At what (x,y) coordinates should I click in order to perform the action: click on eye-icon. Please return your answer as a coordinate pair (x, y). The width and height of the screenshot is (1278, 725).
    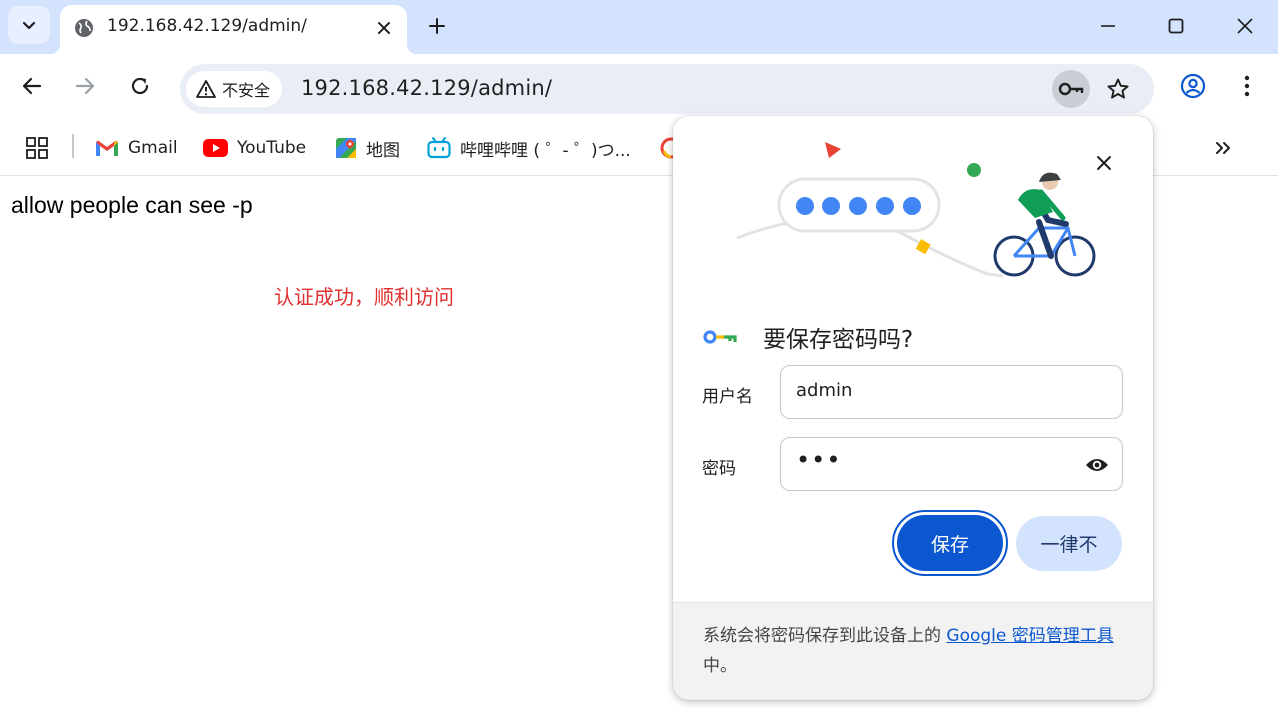
    Looking at the image, I should click on (1097, 465).